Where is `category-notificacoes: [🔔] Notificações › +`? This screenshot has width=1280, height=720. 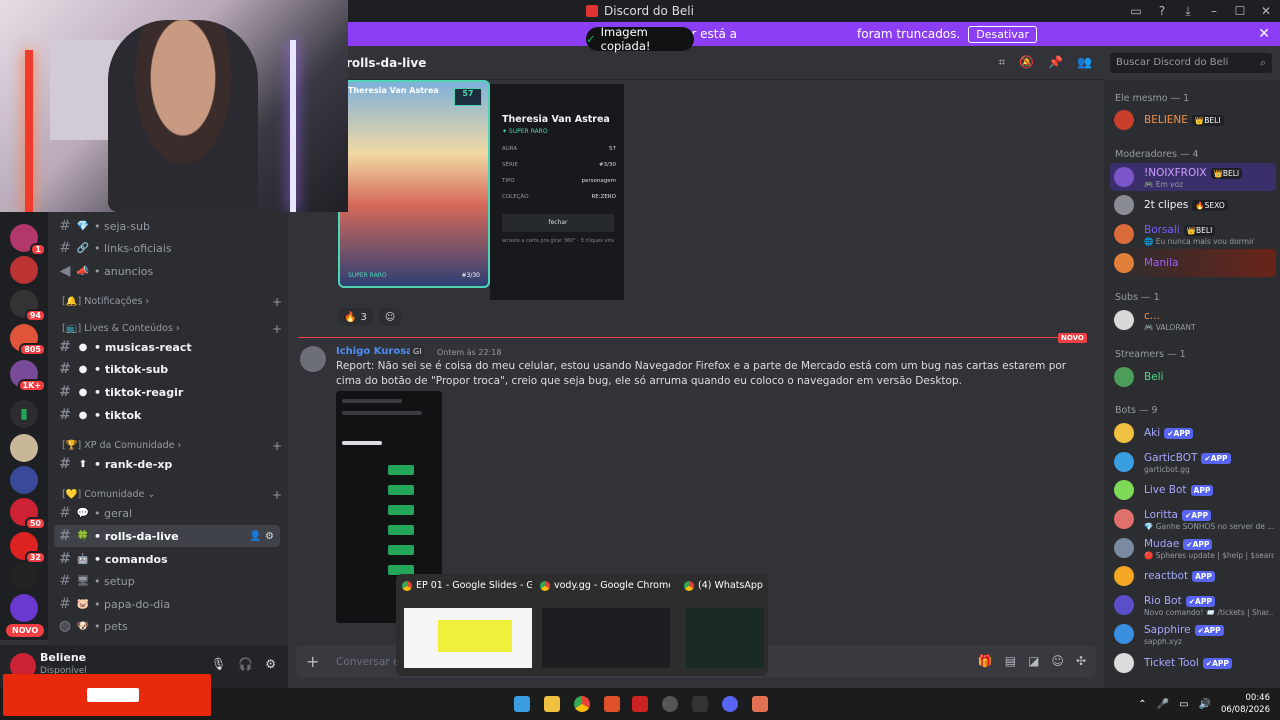
category-notificacoes: [🔔] Notificações › + is located at coordinates (172, 302).